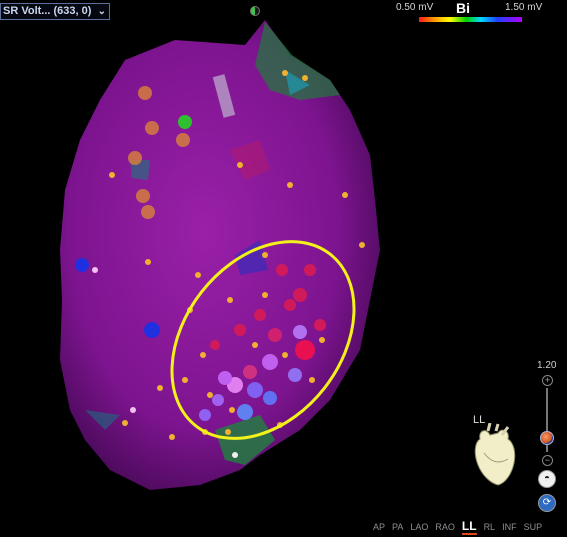 The width and height of the screenshot is (567, 537). What do you see at coordinates (445, 527) in the screenshot?
I see `view-rao-button: RAO` at bounding box center [445, 527].